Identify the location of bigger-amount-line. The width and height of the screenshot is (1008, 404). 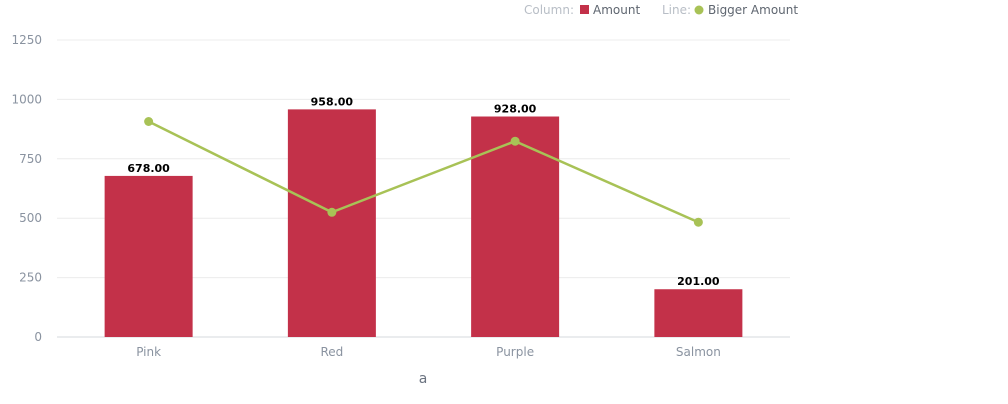
(423, 172).